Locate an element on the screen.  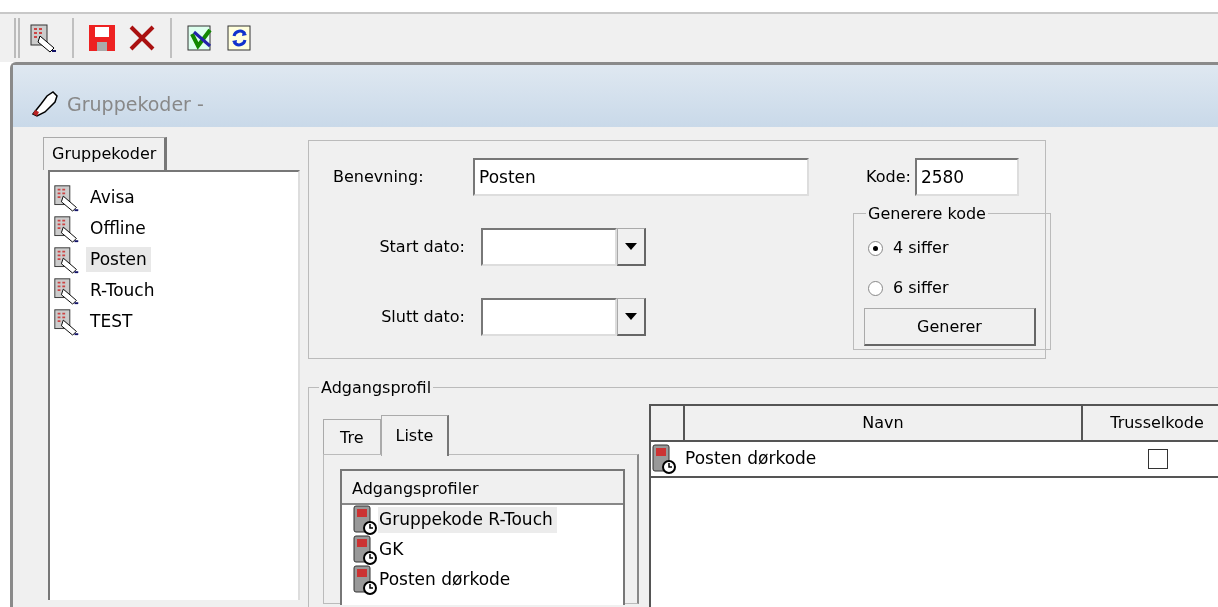
table-cell-text: Posten dørkode is located at coordinates (751, 459).